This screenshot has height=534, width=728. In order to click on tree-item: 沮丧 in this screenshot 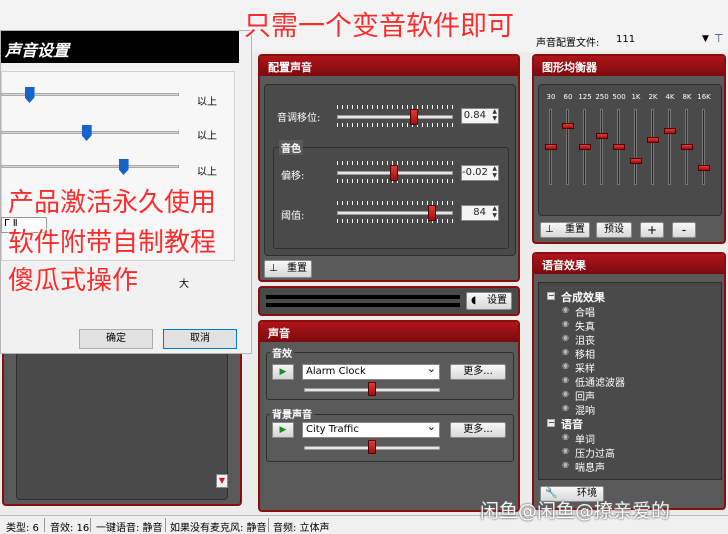, I will do `click(578, 339)`.